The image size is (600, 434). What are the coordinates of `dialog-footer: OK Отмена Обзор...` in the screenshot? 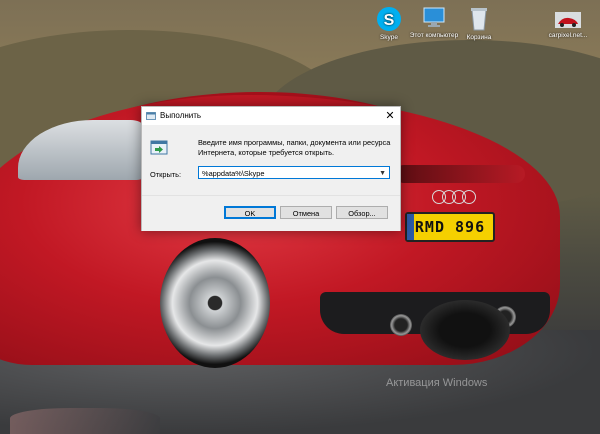 It's located at (271, 213).